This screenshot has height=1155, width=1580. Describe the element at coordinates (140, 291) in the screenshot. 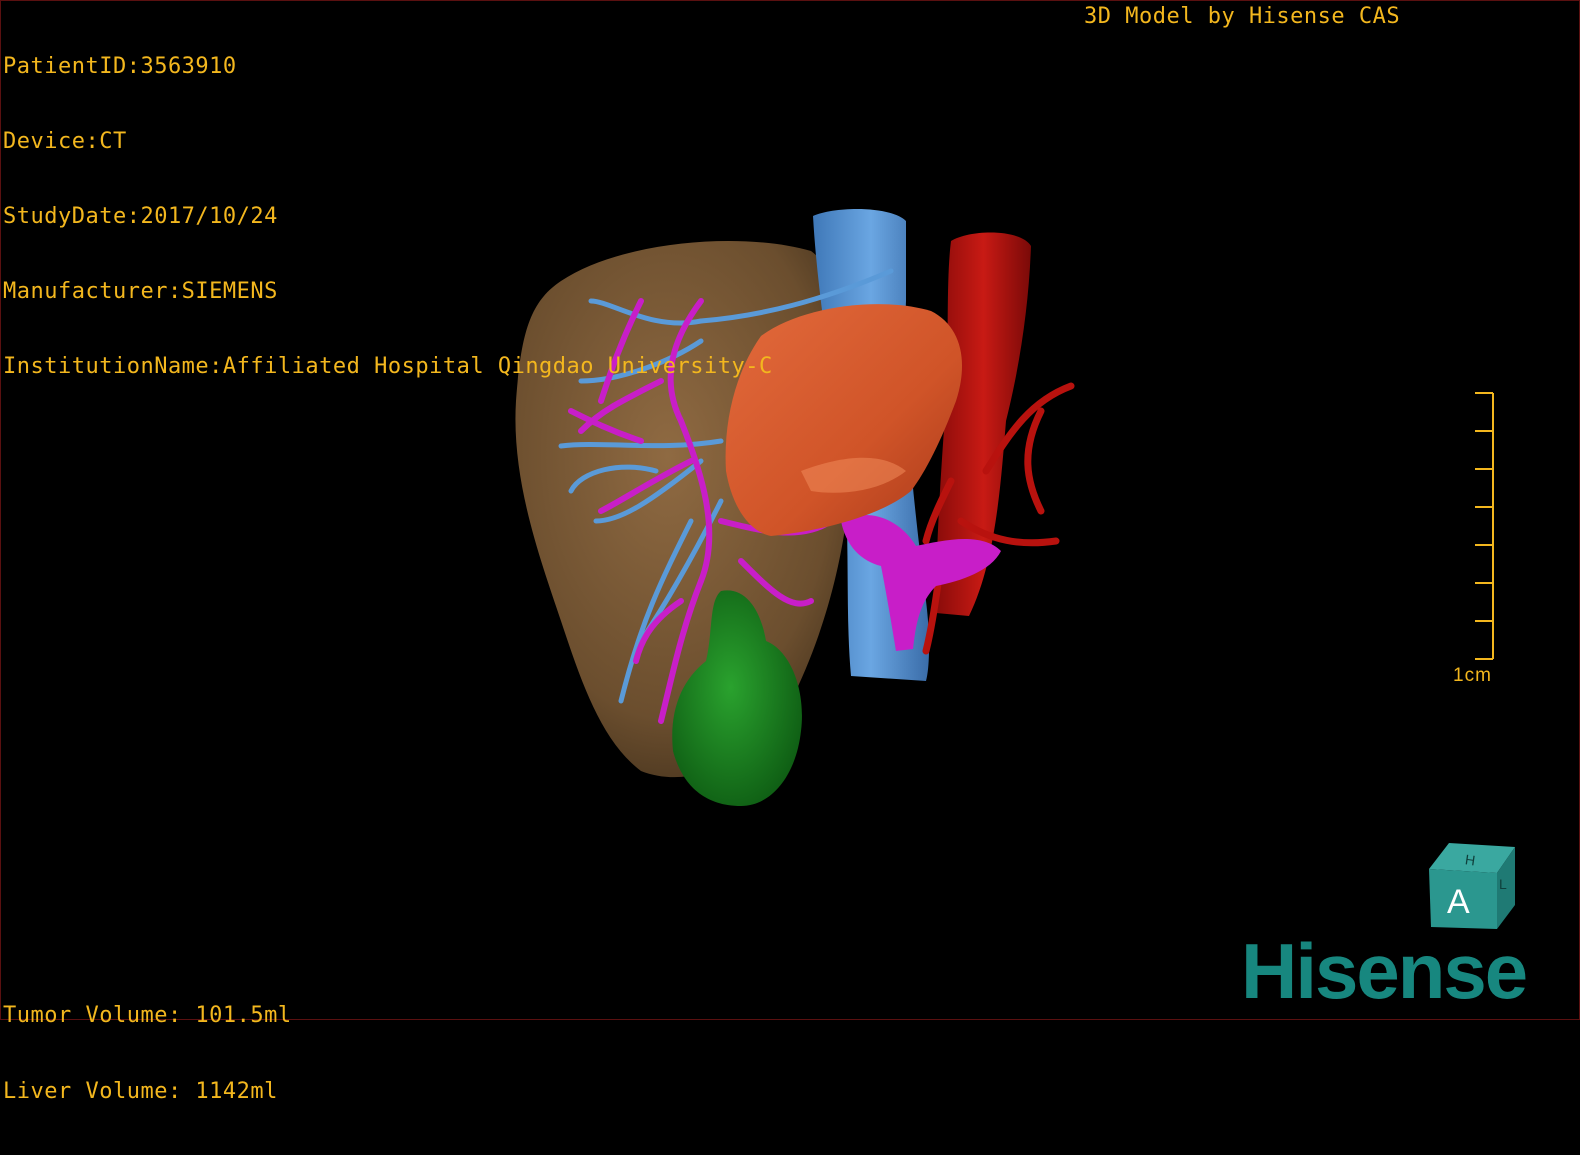

I see `manufacturer-label: Manufacturer:SIEMENS` at that location.